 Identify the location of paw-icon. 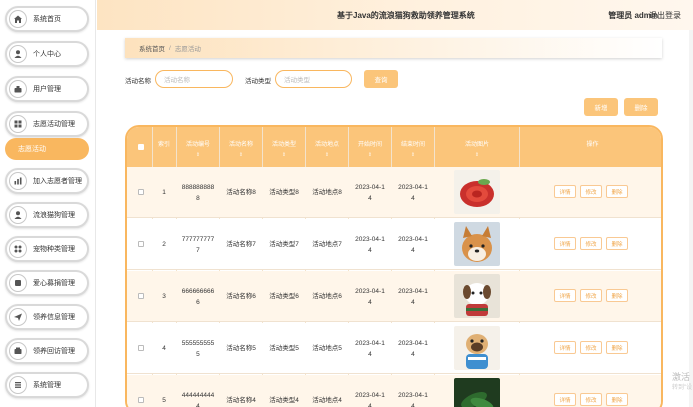
(18, 215).